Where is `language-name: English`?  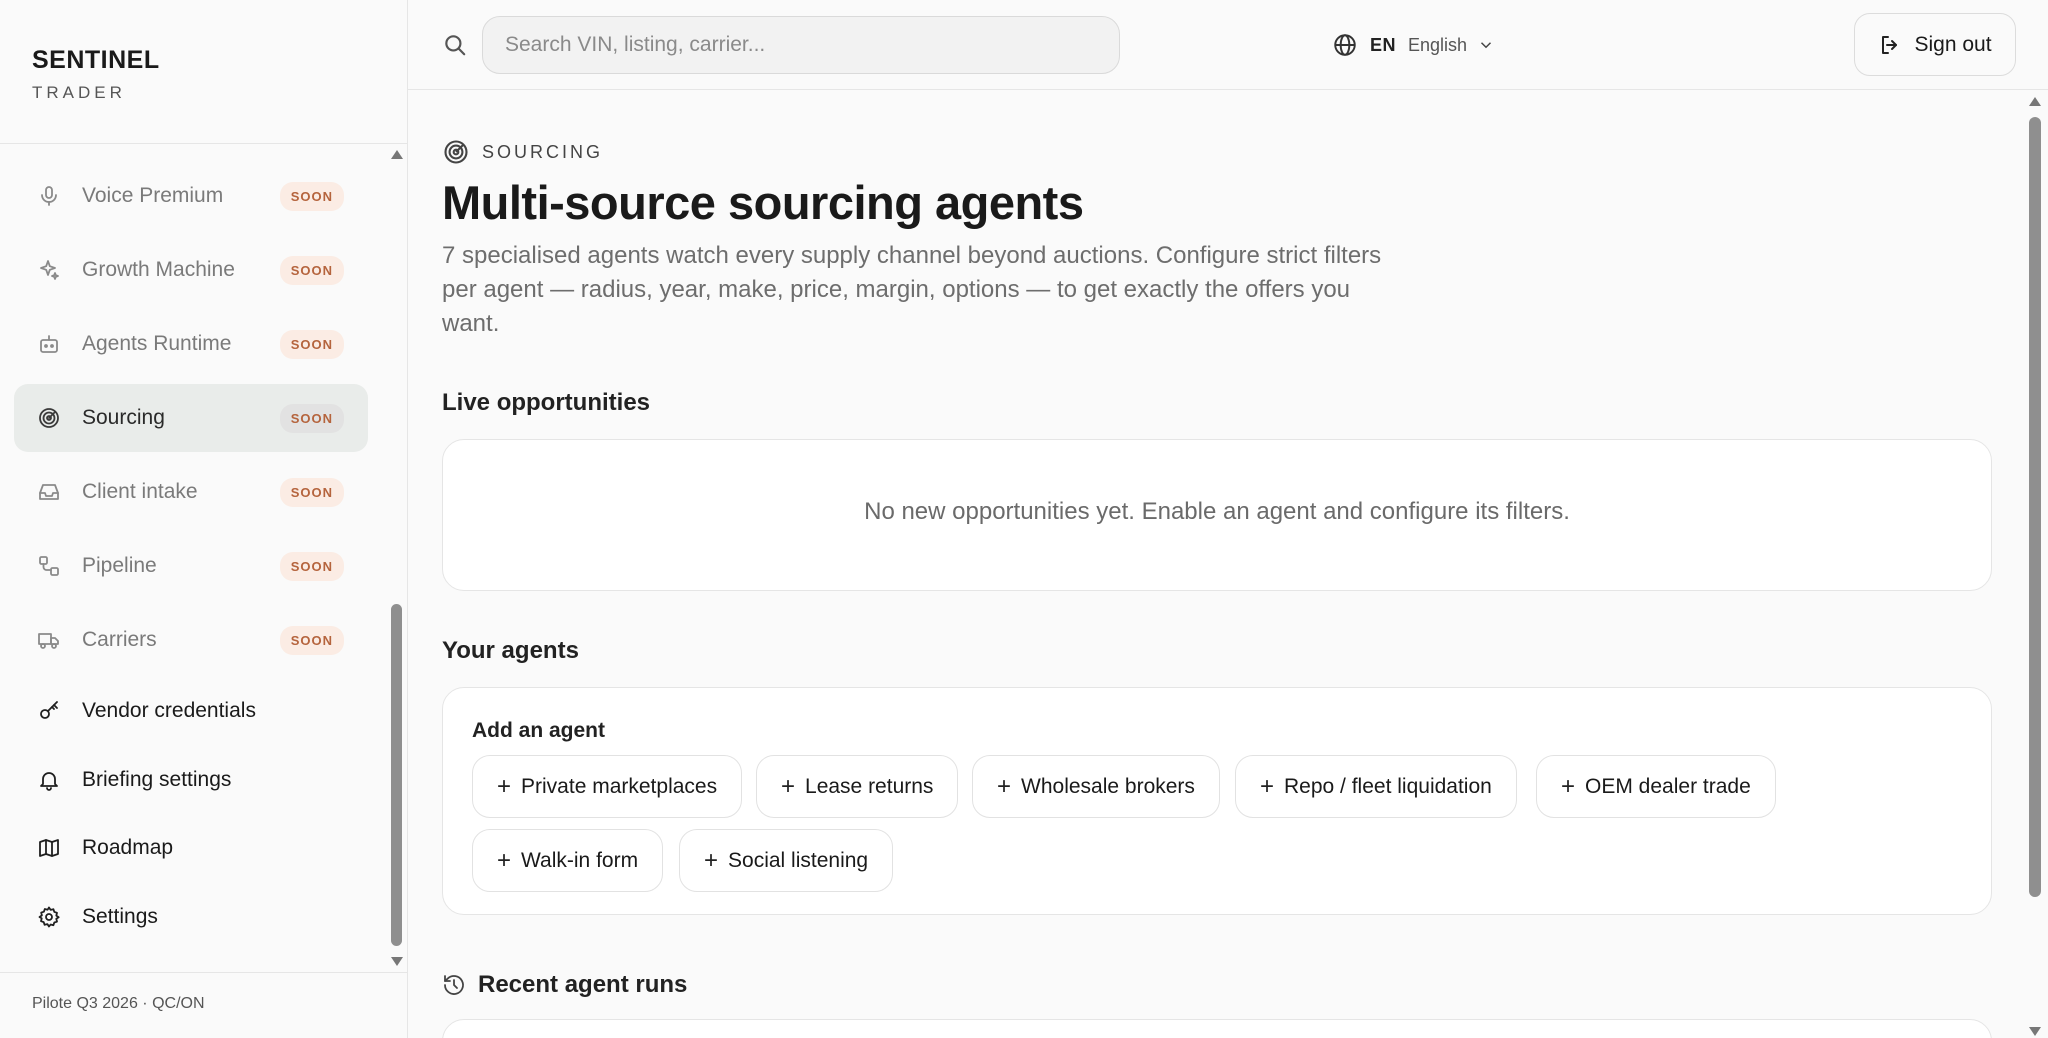 language-name: English is located at coordinates (1438, 44).